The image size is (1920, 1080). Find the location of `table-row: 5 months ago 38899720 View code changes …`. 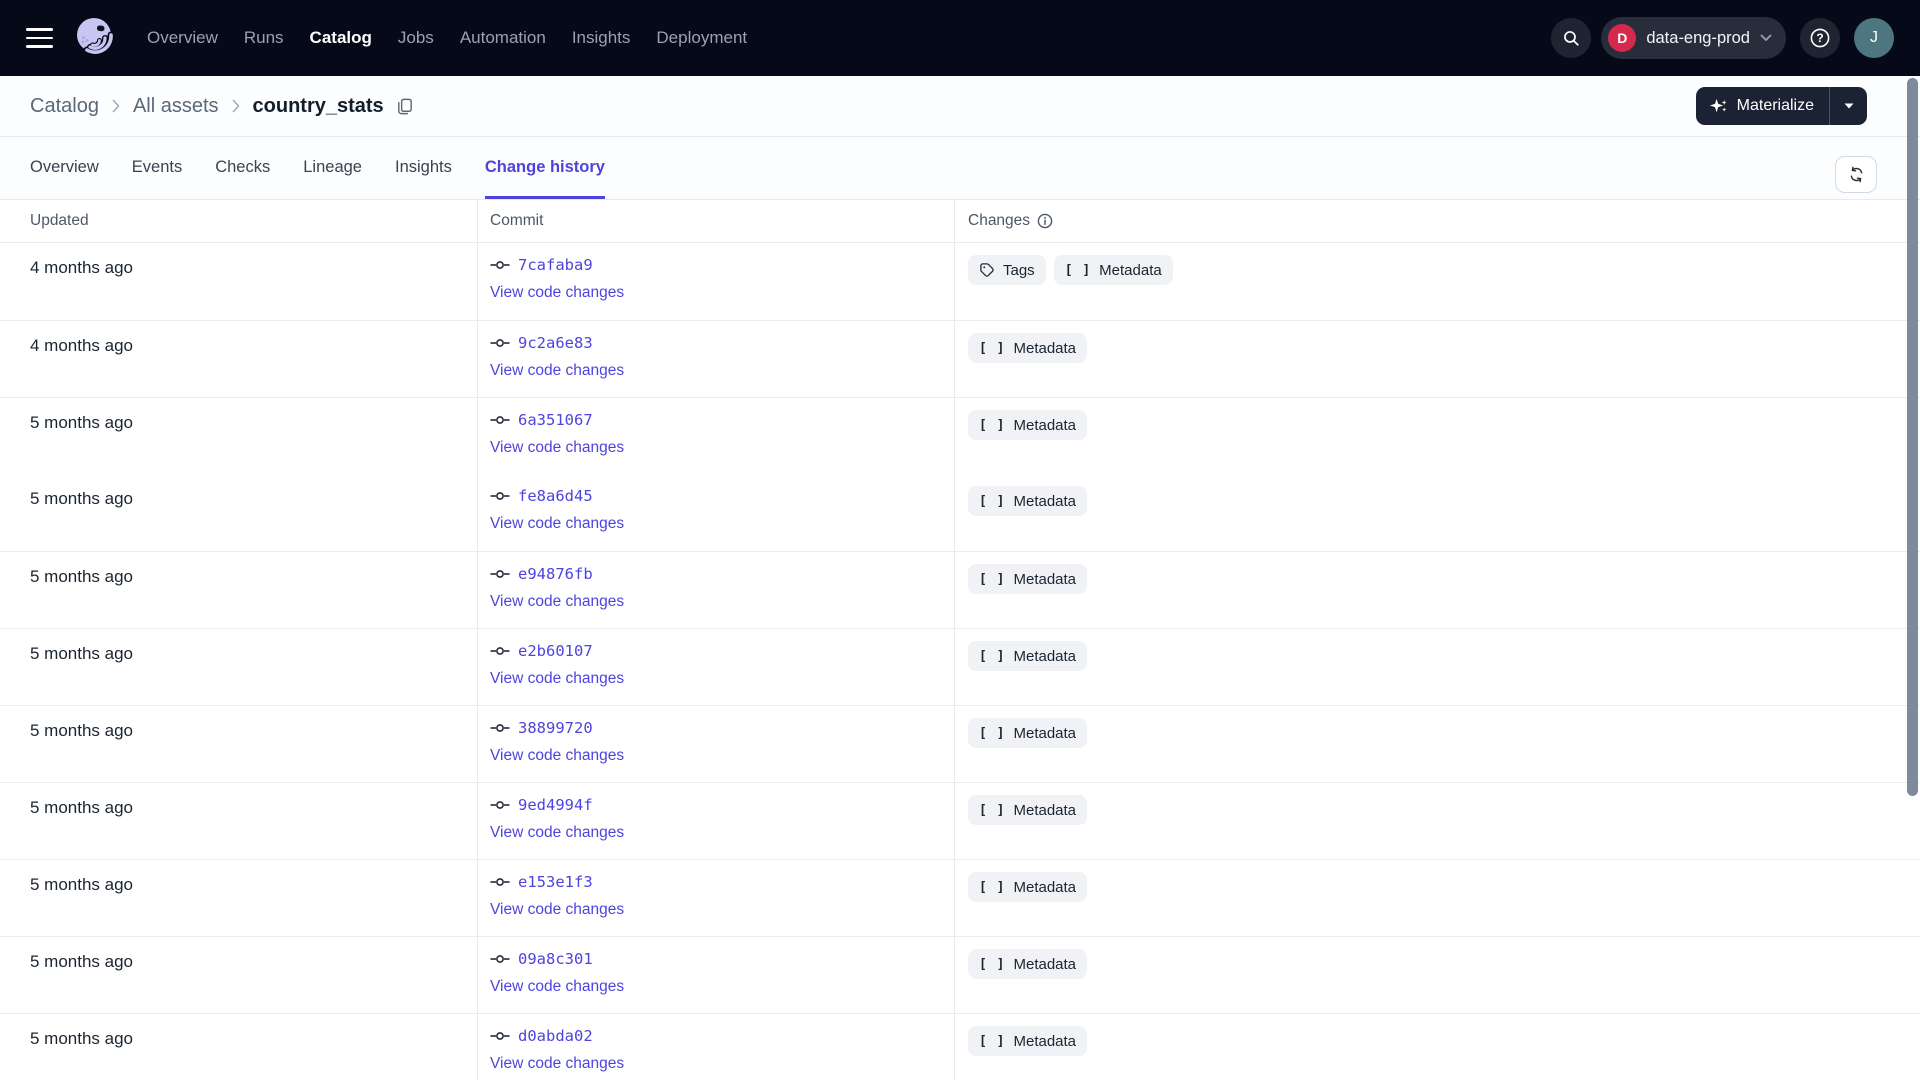

table-row: 5 months ago 38899720 View code changes … is located at coordinates (960, 743).